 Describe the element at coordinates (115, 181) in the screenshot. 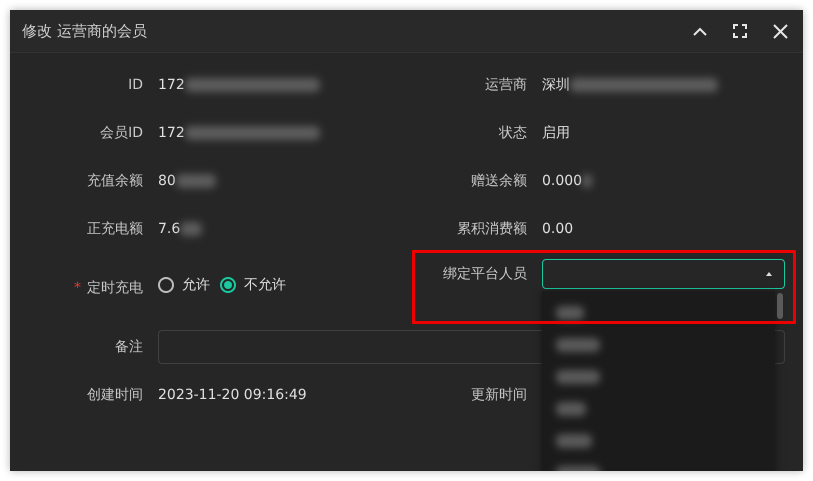

I see `field-label: 充值余额` at that location.